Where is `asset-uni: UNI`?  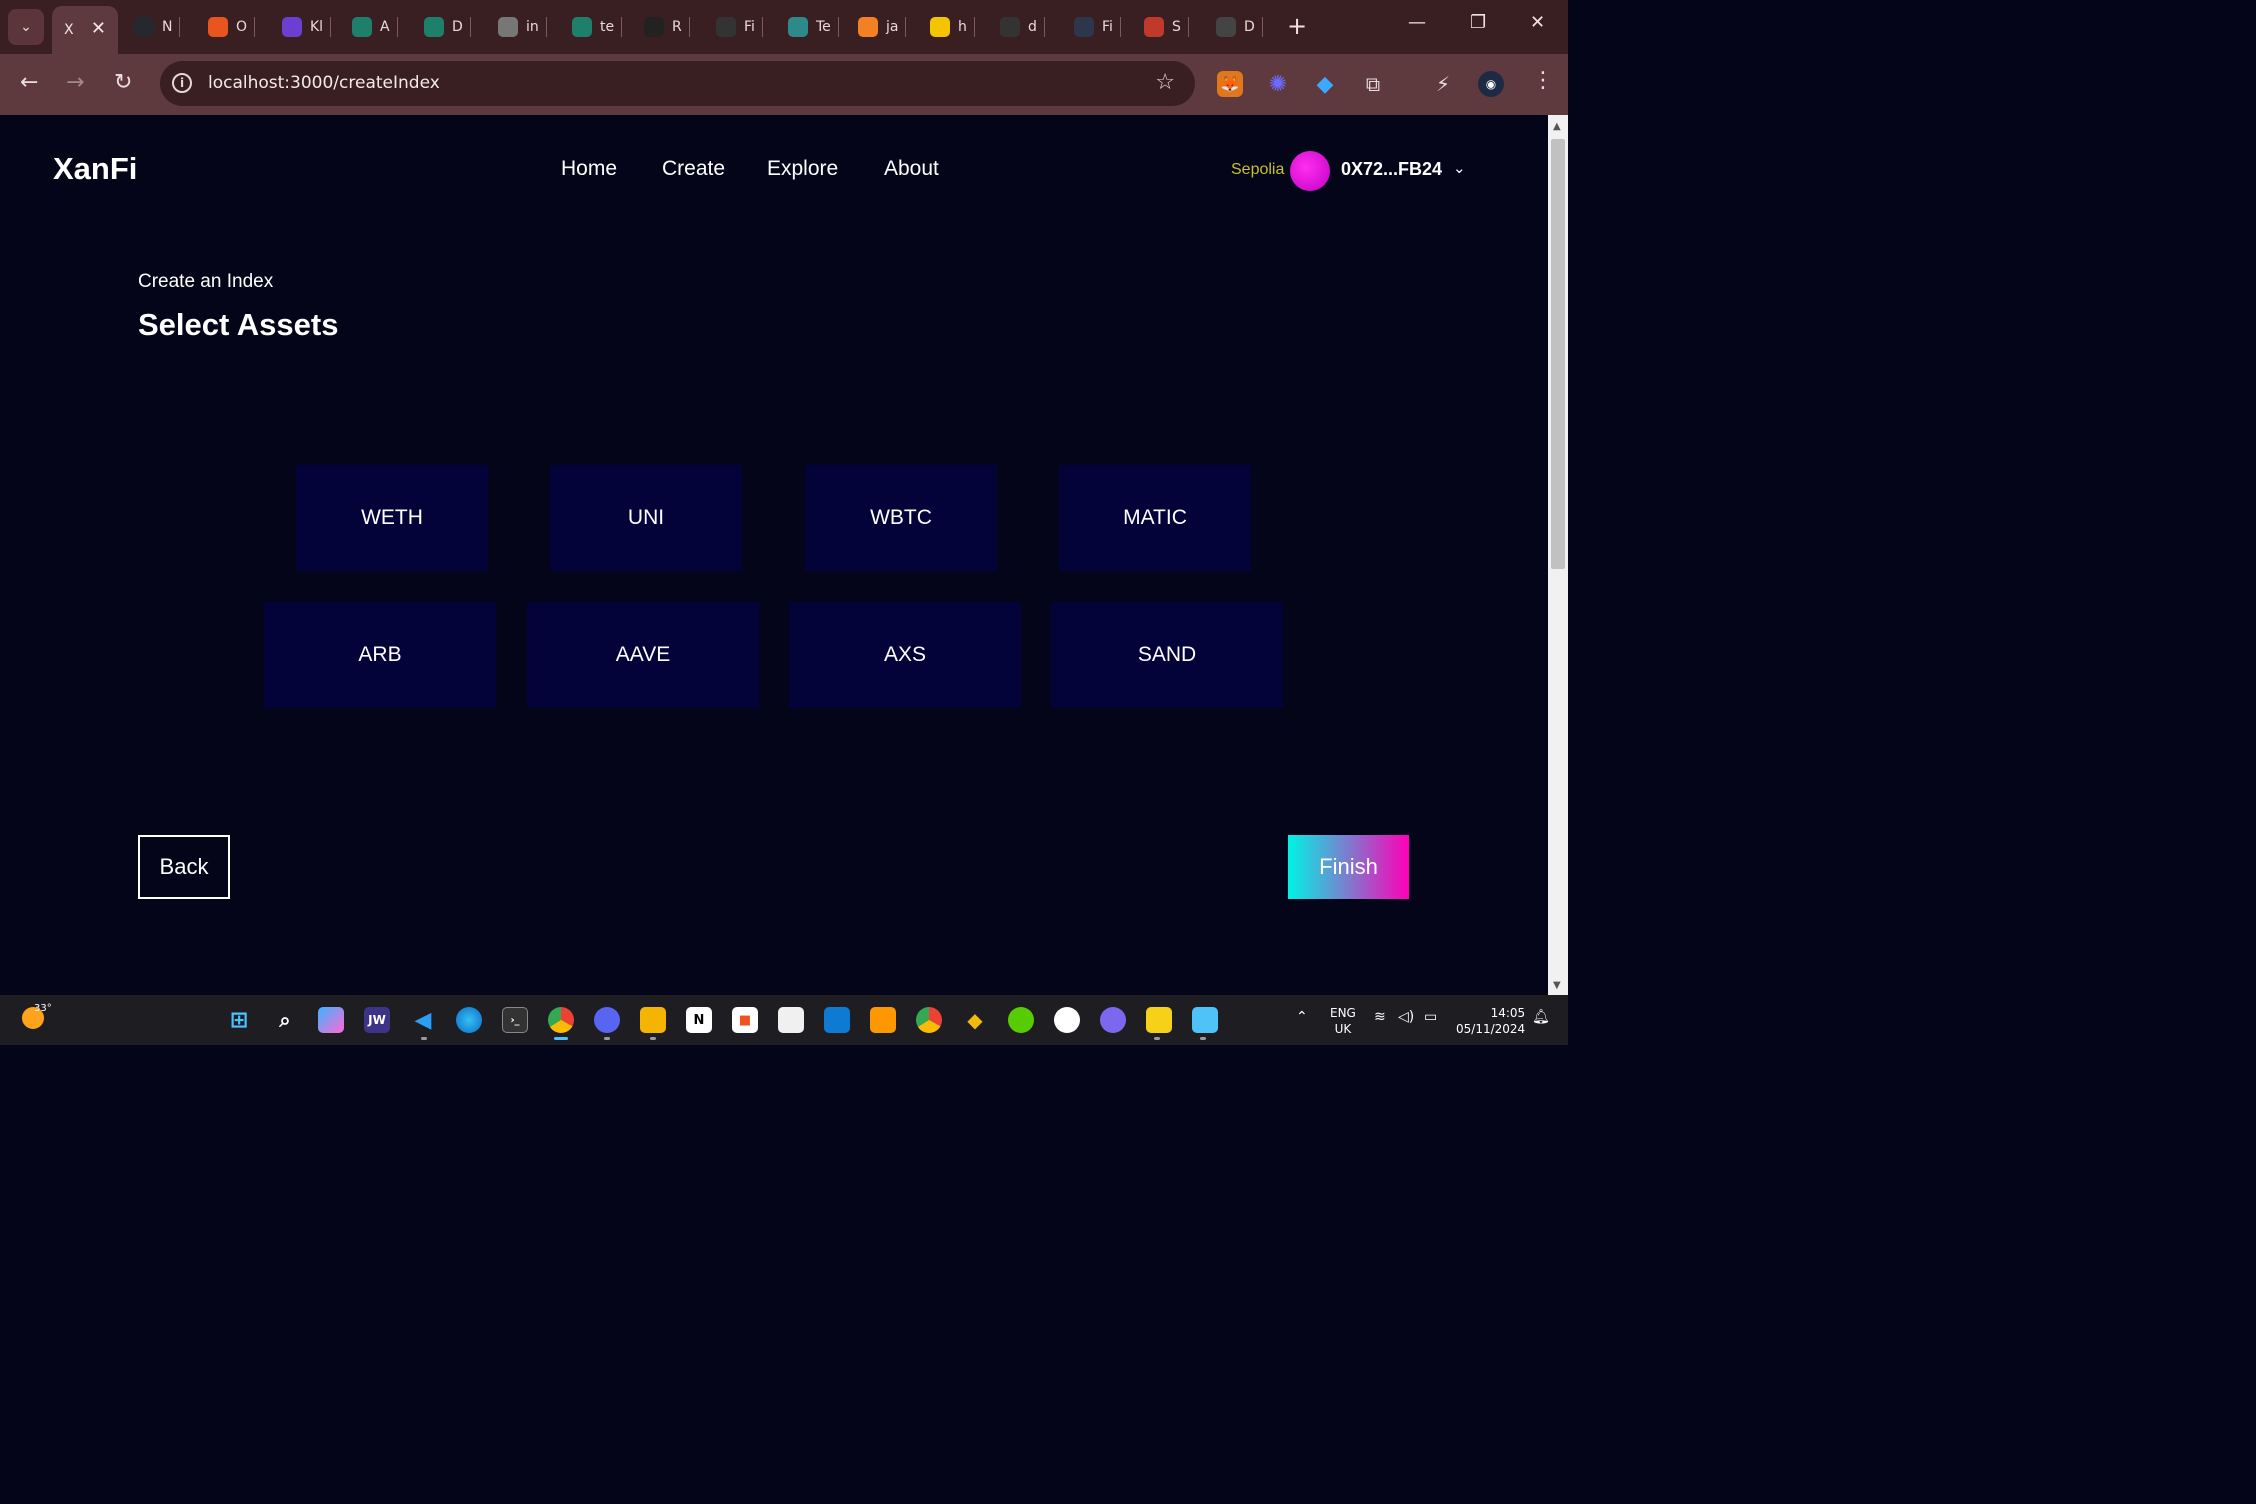 asset-uni: UNI is located at coordinates (646, 518).